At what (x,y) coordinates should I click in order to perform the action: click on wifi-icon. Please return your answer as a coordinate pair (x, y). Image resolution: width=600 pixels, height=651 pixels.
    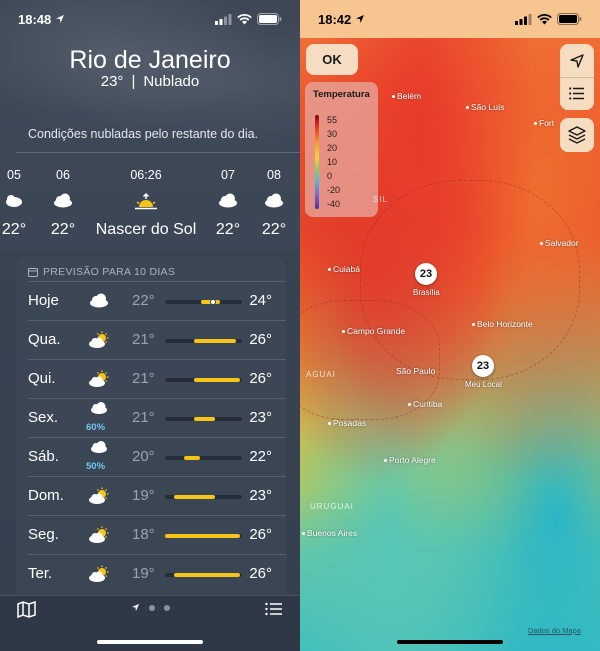
    Looking at the image, I should click on (244, 18).